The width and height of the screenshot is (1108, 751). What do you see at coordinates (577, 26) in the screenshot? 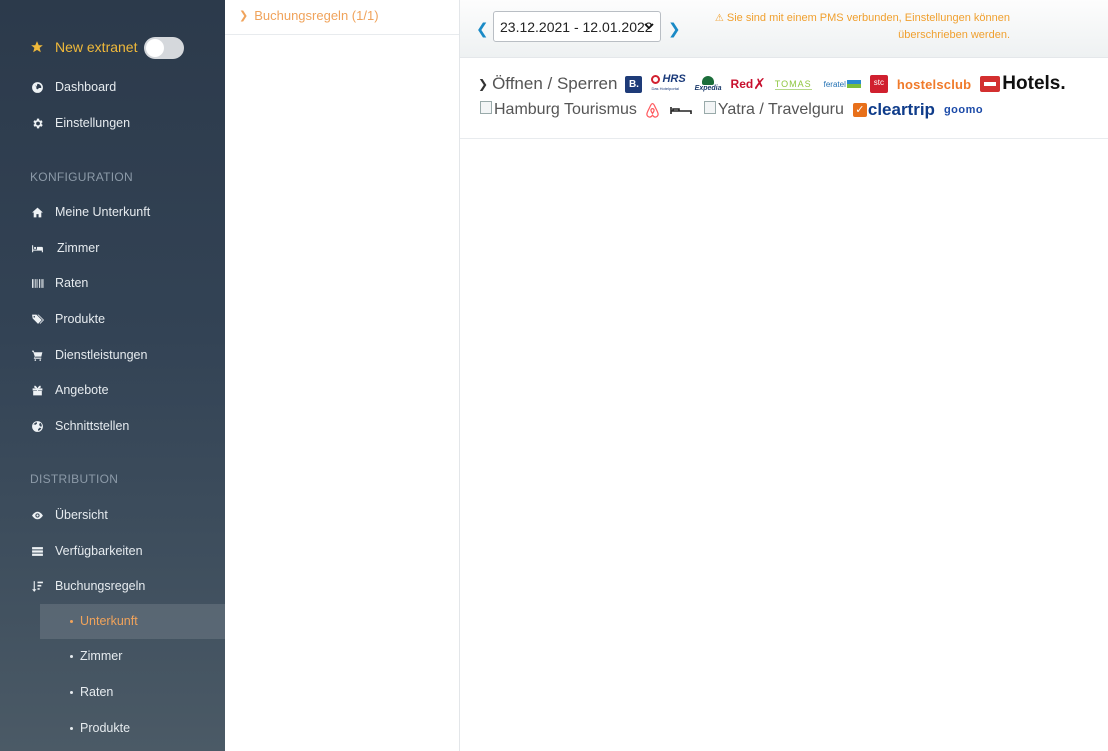
I see `date-range-select: 23.12.2021 - 12.01.2022` at bounding box center [577, 26].